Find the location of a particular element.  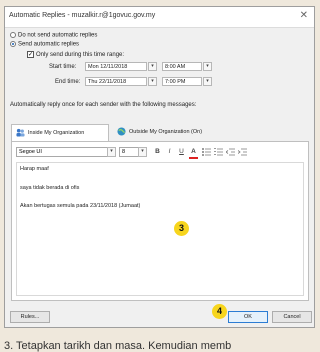

people-icon is located at coordinates (20, 132).